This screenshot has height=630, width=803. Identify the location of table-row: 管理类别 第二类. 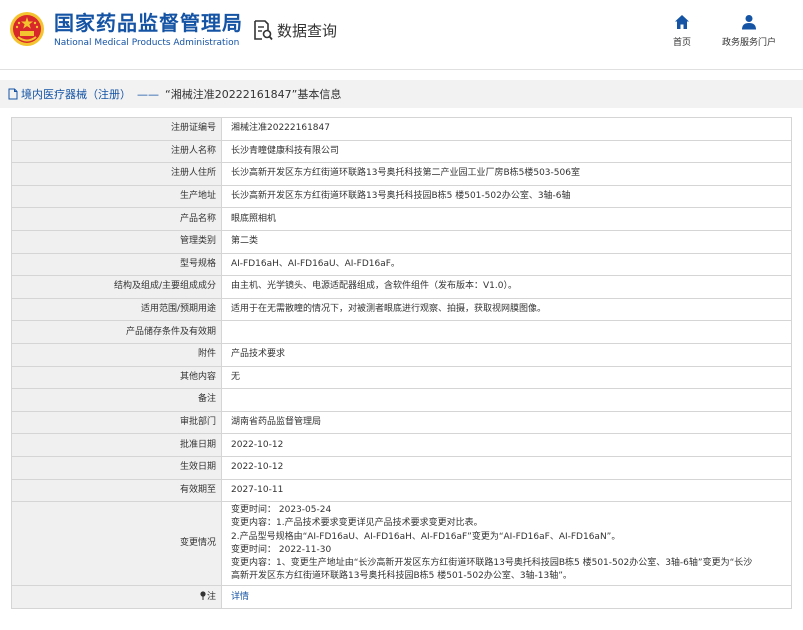
(401, 241).